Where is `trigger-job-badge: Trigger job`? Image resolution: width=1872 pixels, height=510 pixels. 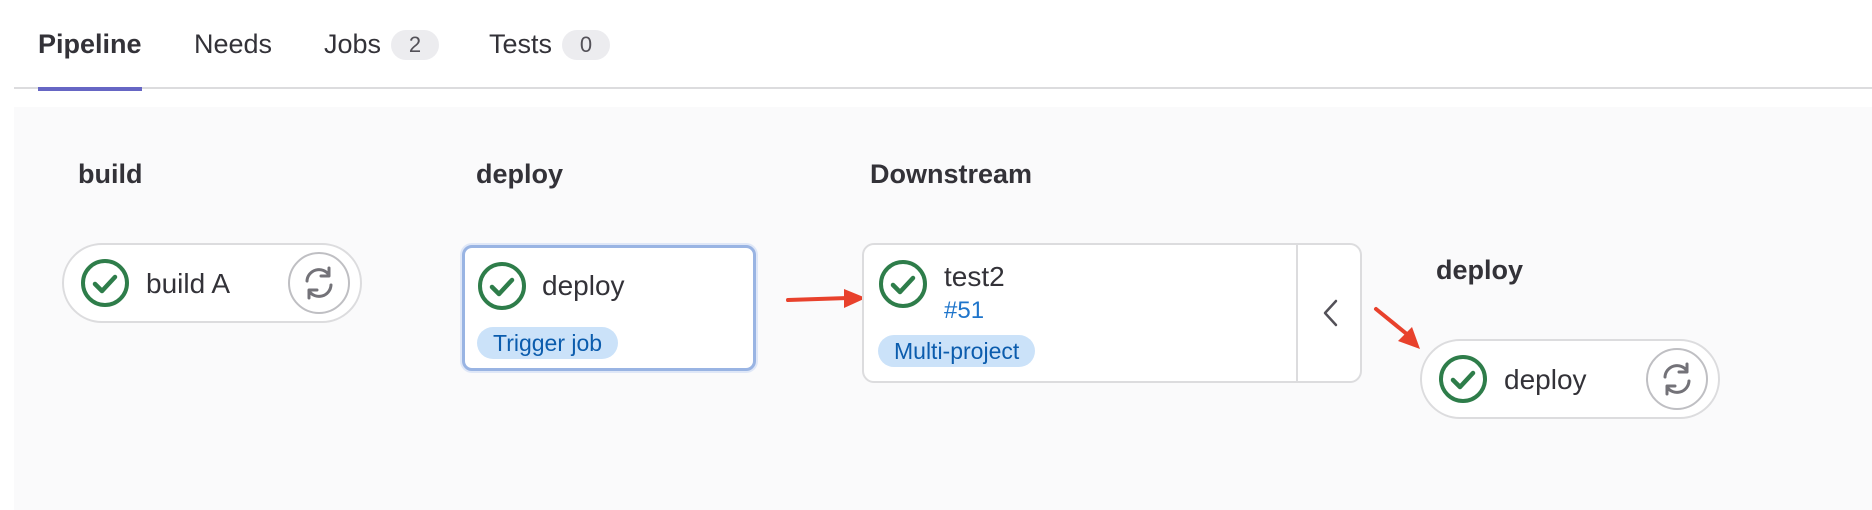 trigger-job-badge: Trigger job is located at coordinates (548, 343).